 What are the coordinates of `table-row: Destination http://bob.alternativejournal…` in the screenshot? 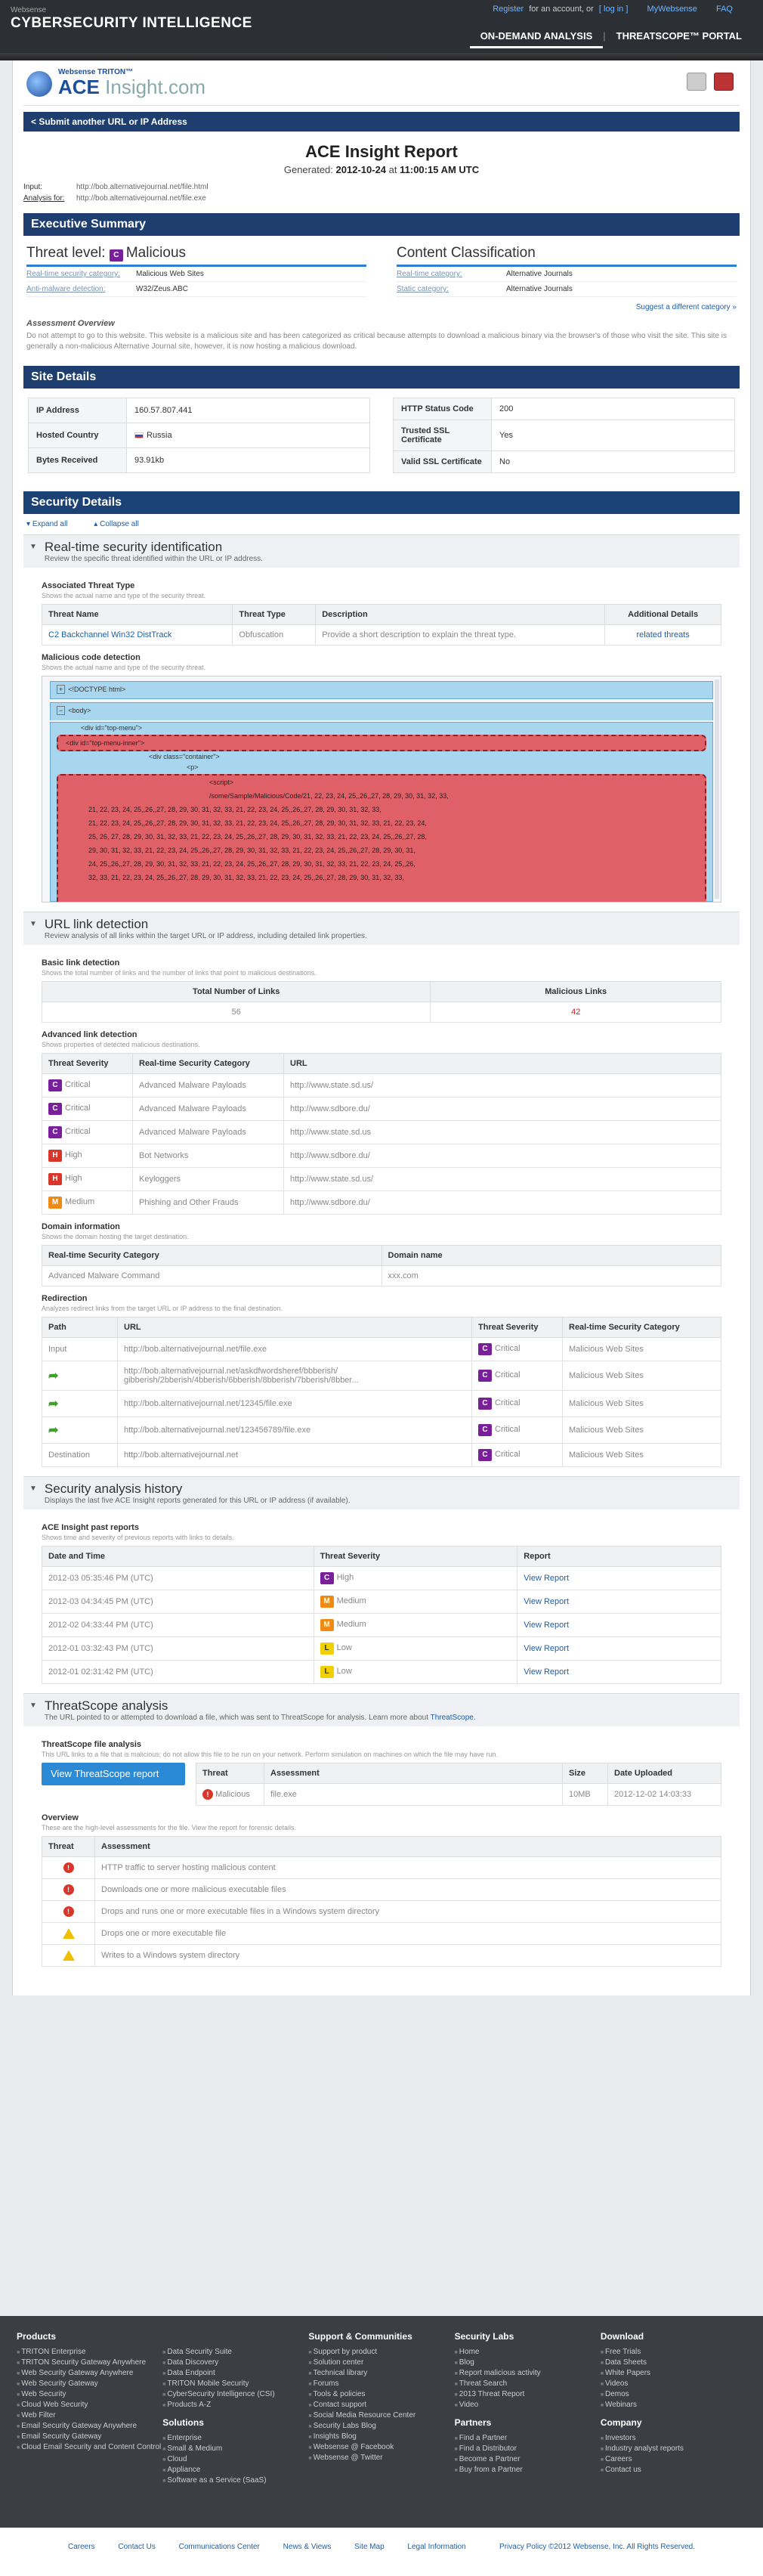 It's located at (381, 1455).